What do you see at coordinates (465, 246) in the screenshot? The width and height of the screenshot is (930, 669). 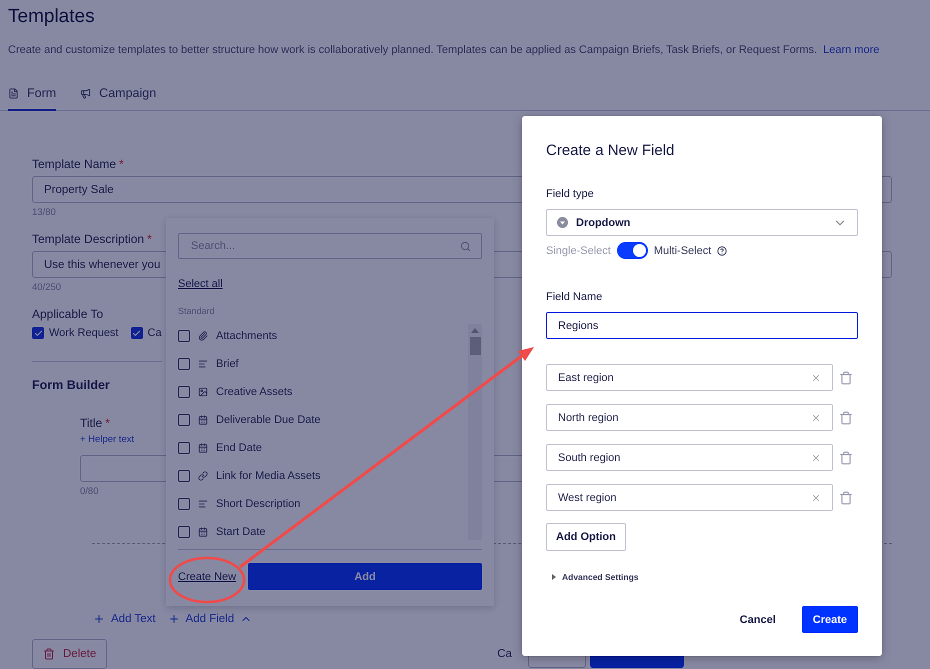 I see `search-icon` at bounding box center [465, 246].